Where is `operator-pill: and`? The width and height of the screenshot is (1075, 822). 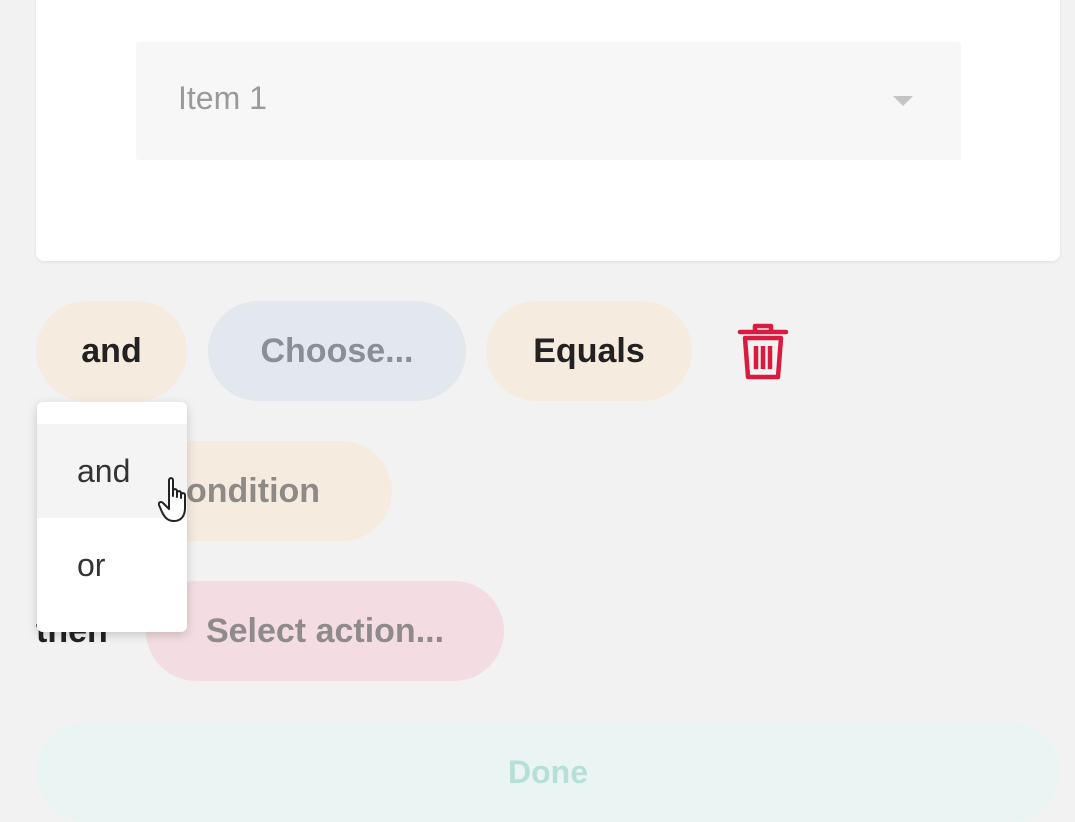 operator-pill: and is located at coordinates (111, 351).